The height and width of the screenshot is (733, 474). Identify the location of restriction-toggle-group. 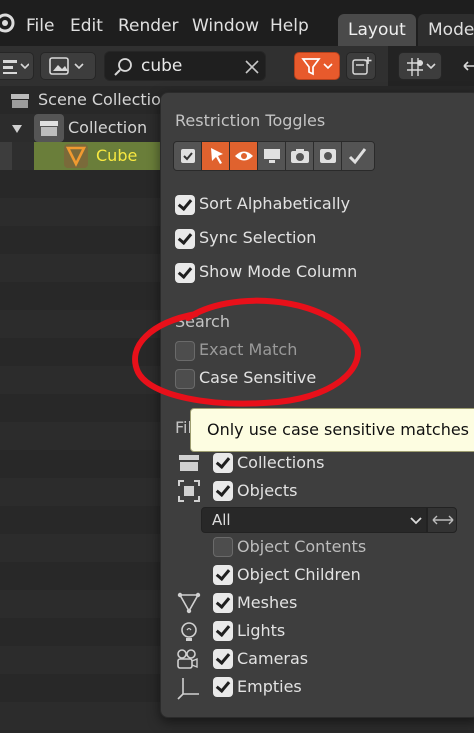
(274, 156).